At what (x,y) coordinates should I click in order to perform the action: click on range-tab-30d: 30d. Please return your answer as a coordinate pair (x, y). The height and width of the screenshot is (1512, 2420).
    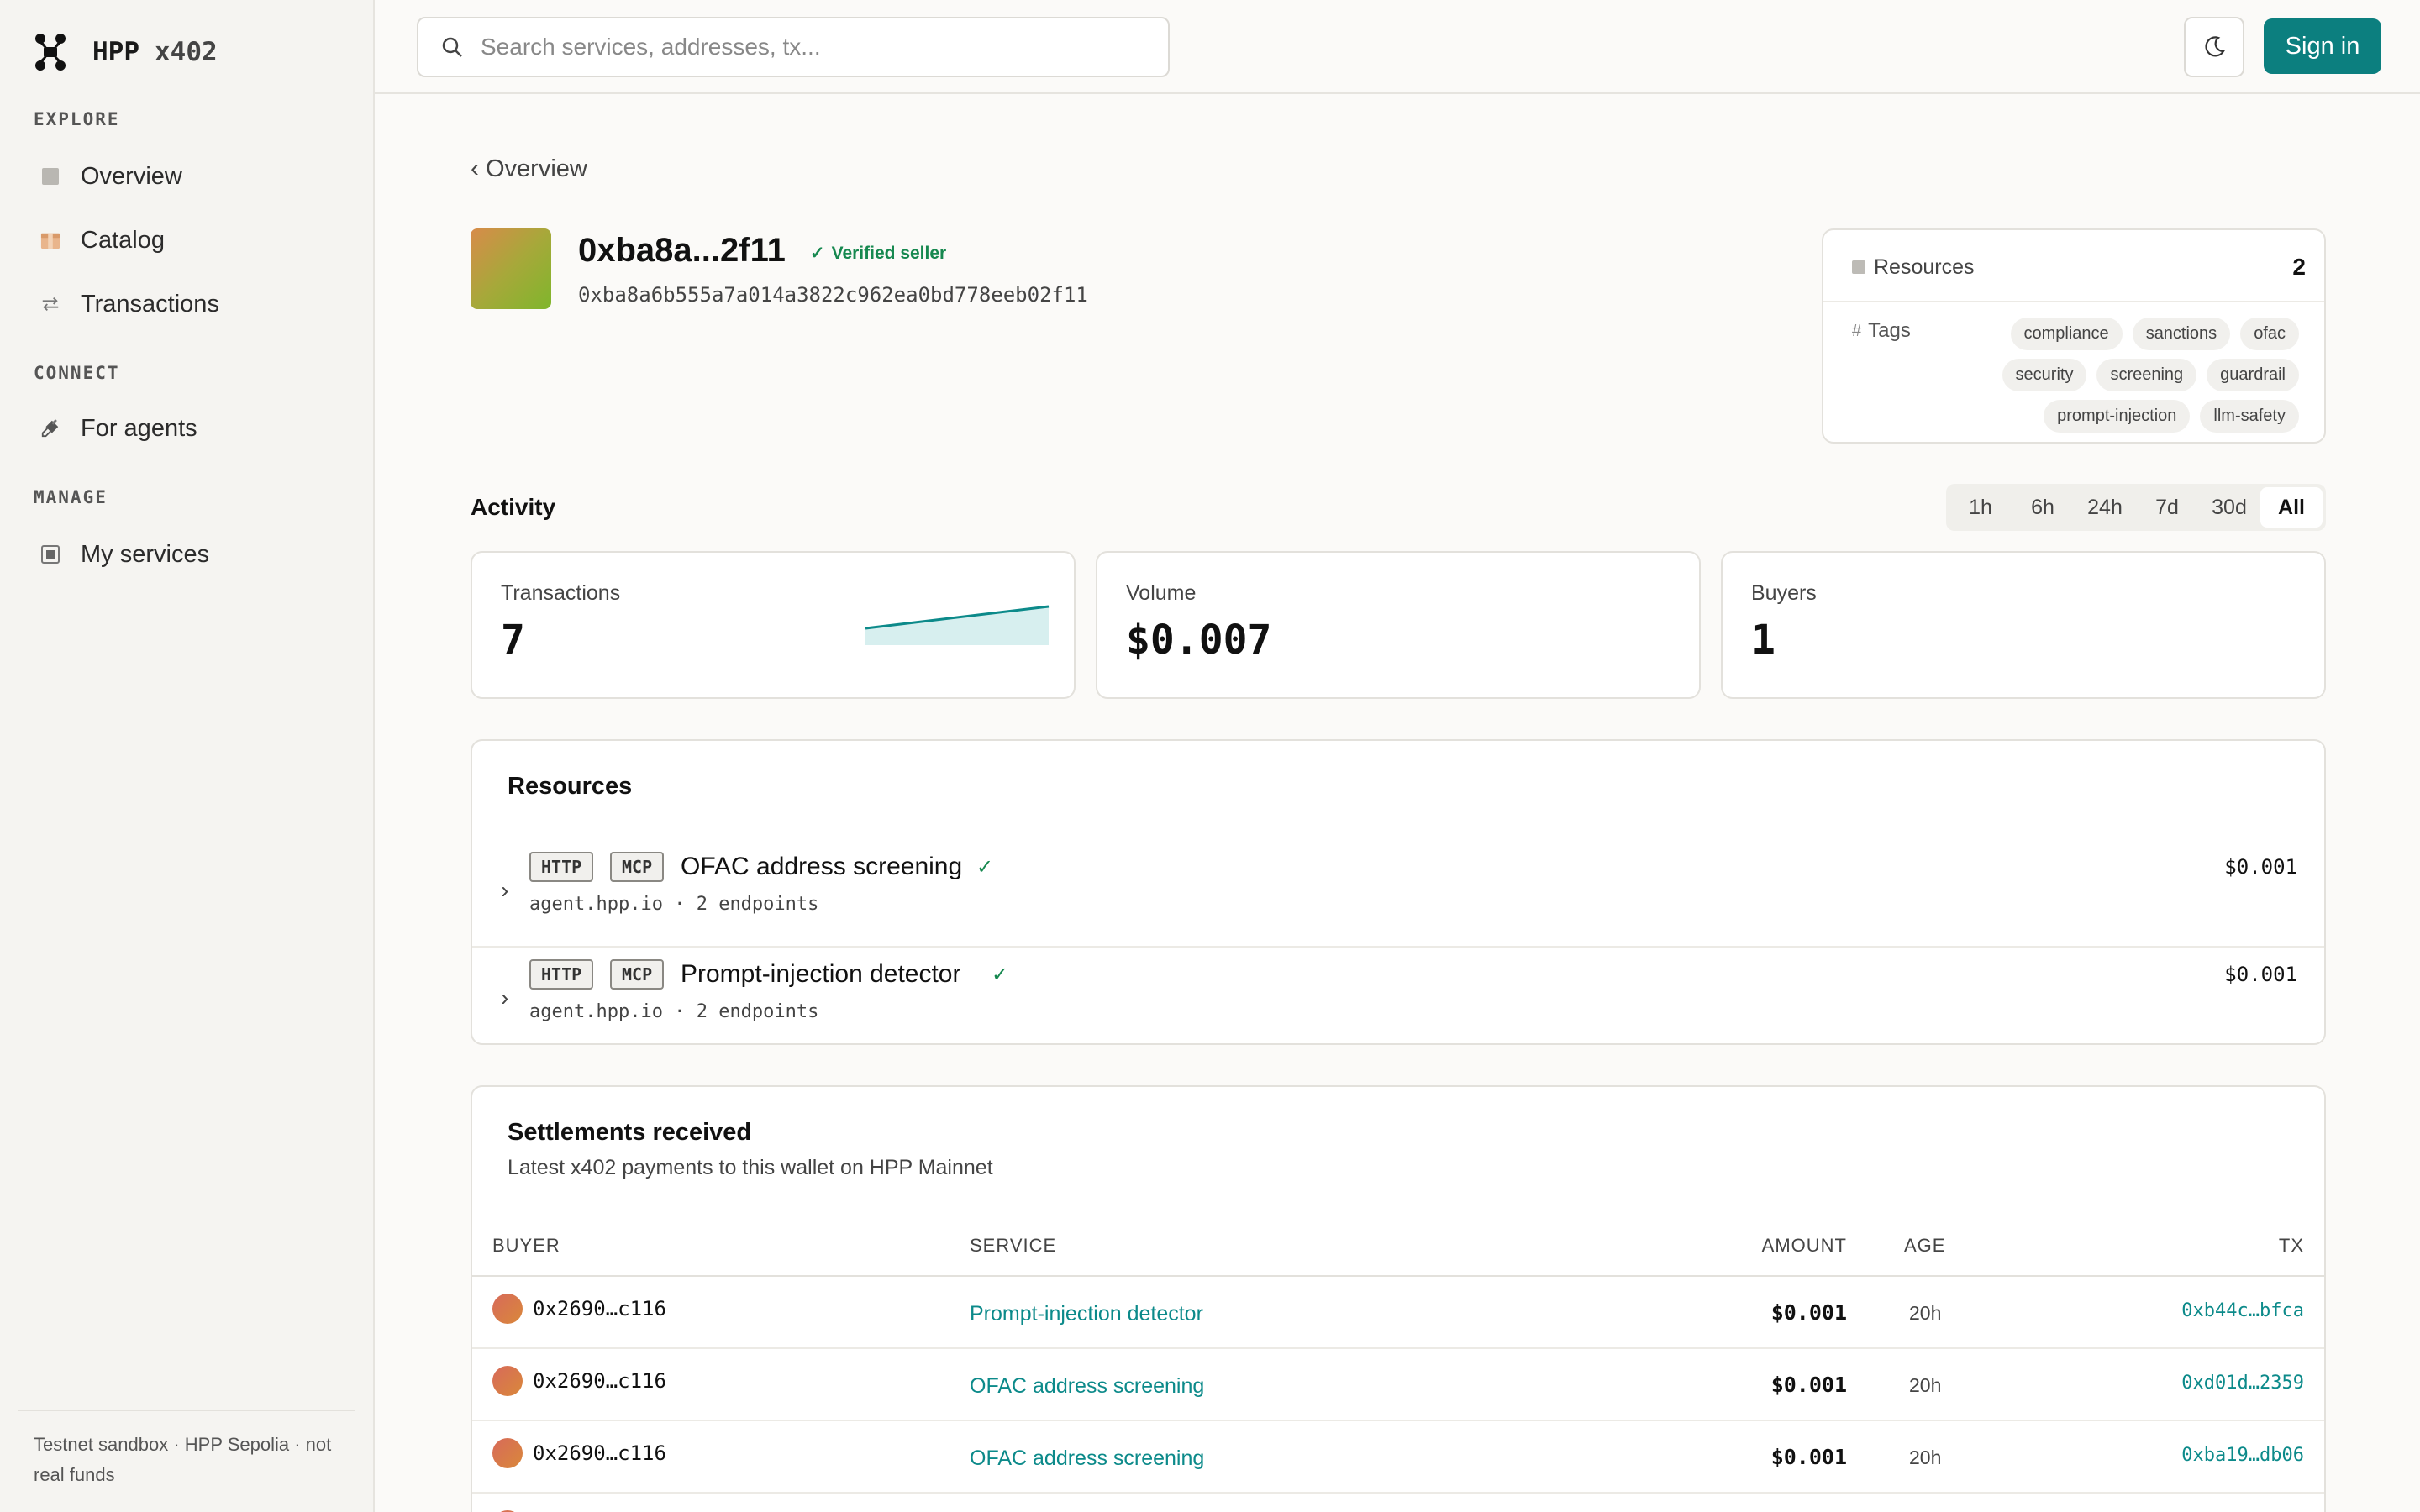
    Looking at the image, I should click on (2229, 507).